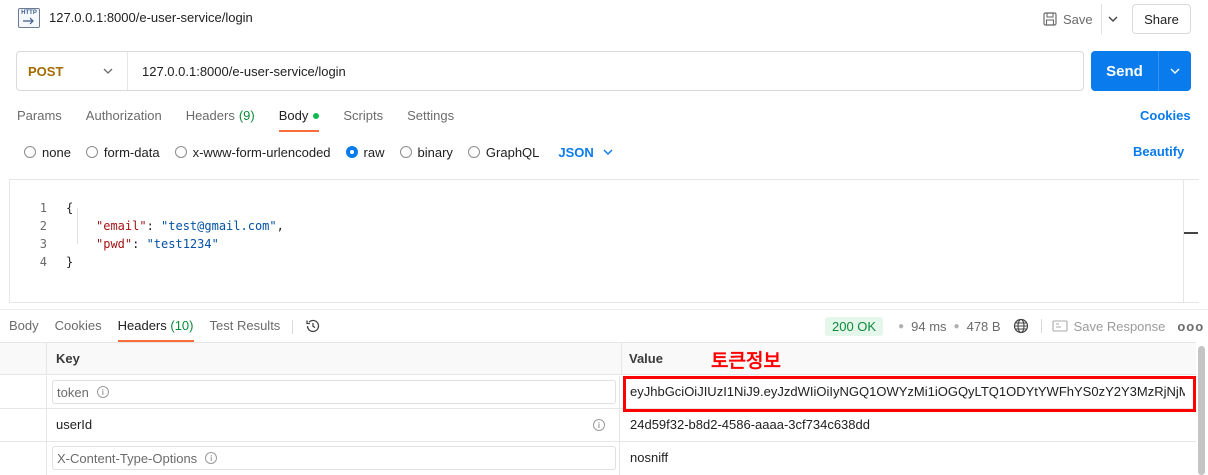  Describe the element at coordinates (365, 152) in the screenshot. I see `radio-raw: raw` at that location.